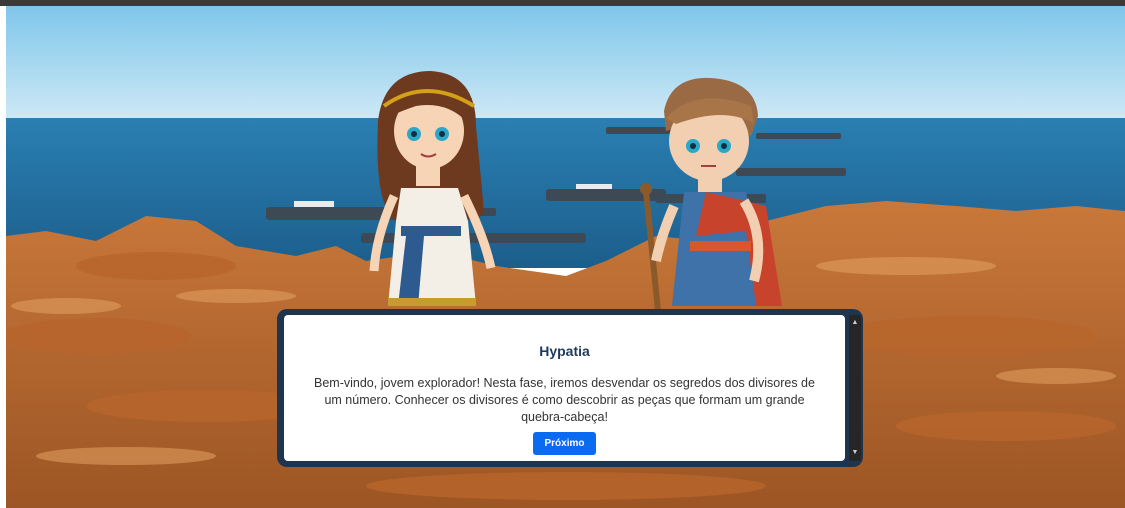 This screenshot has height=508, width=1125. I want to click on scroll-up-icon: ▲, so click(855, 323).